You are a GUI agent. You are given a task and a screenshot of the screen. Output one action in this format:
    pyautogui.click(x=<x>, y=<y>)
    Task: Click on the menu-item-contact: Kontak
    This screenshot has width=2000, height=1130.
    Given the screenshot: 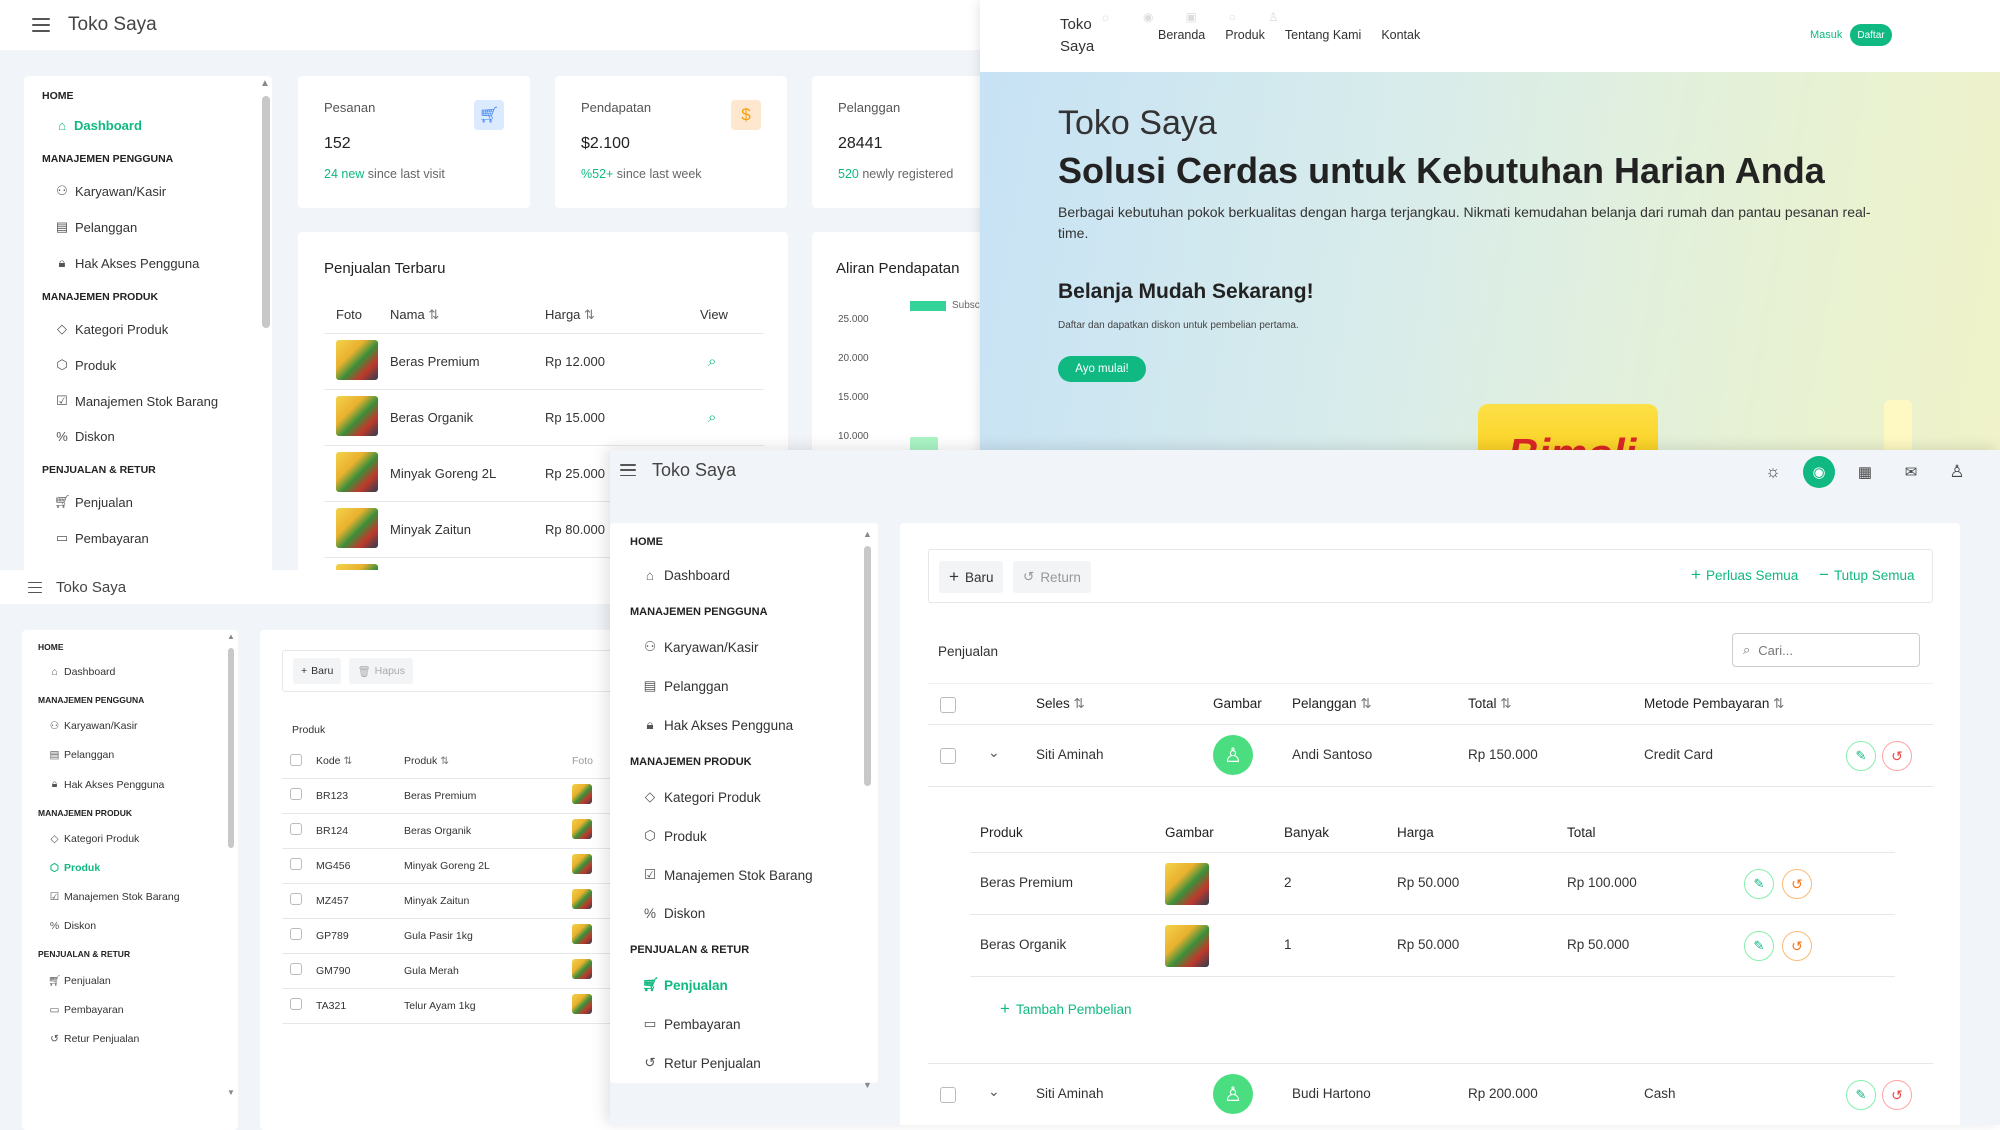 What is the action you would take?
    pyautogui.click(x=1400, y=35)
    